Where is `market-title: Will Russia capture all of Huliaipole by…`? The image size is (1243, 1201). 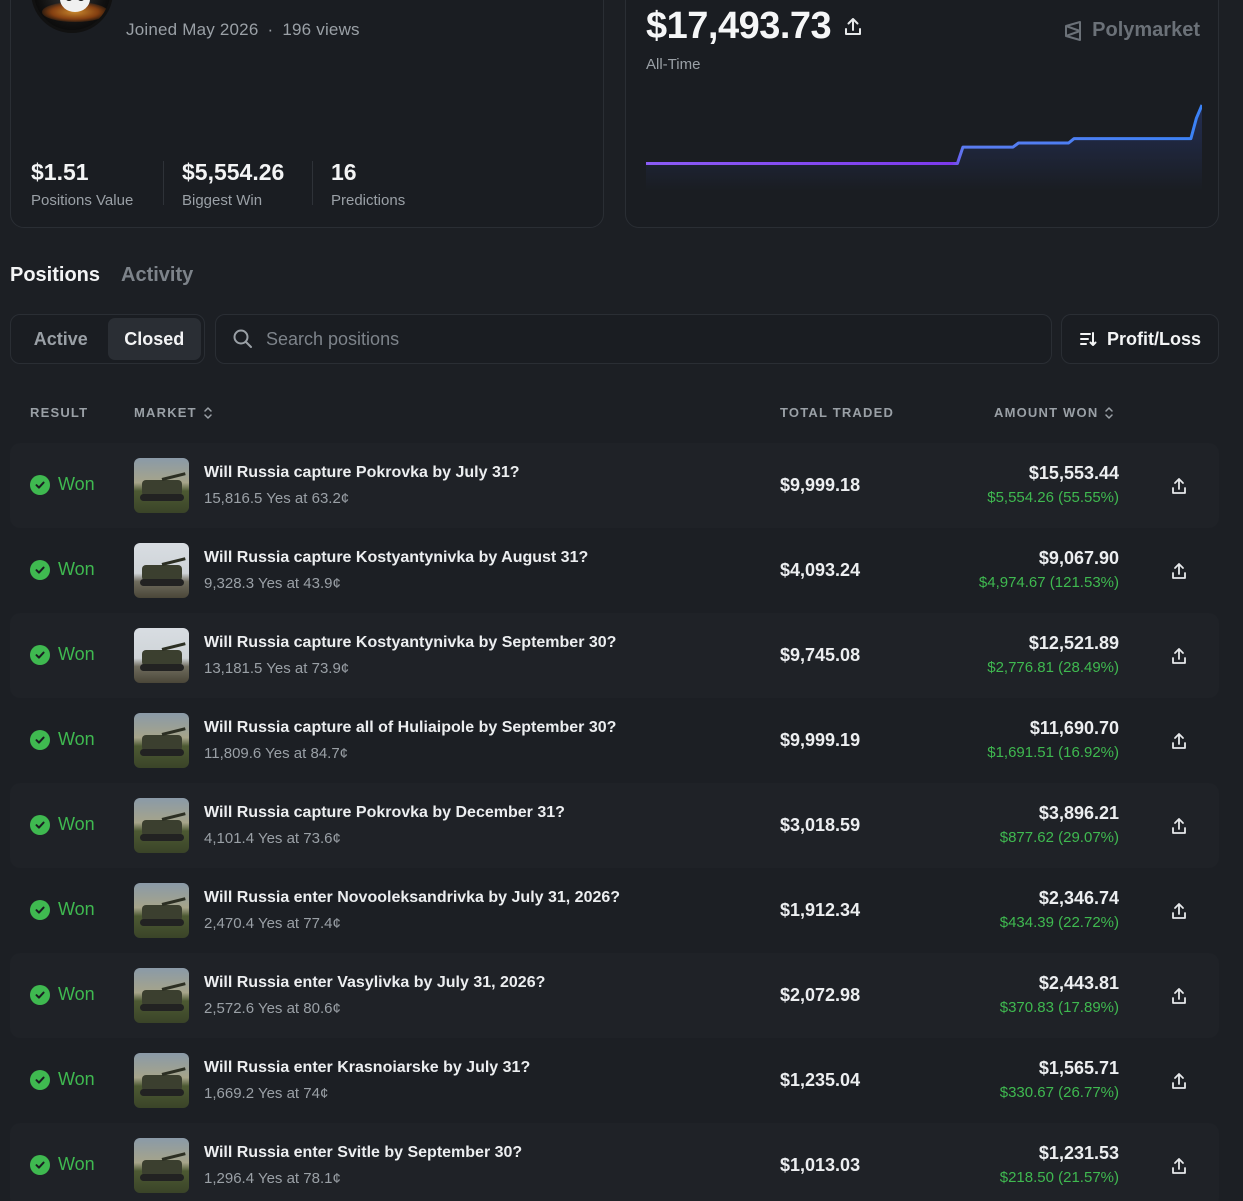 market-title: Will Russia capture all of Huliaipole by… is located at coordinates (410, 728).